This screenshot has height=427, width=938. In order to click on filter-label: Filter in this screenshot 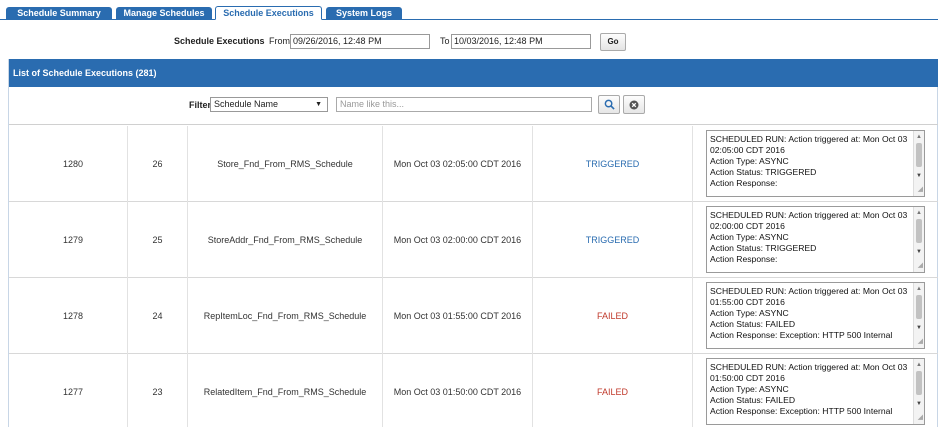, I will do `click(200, 105)`.